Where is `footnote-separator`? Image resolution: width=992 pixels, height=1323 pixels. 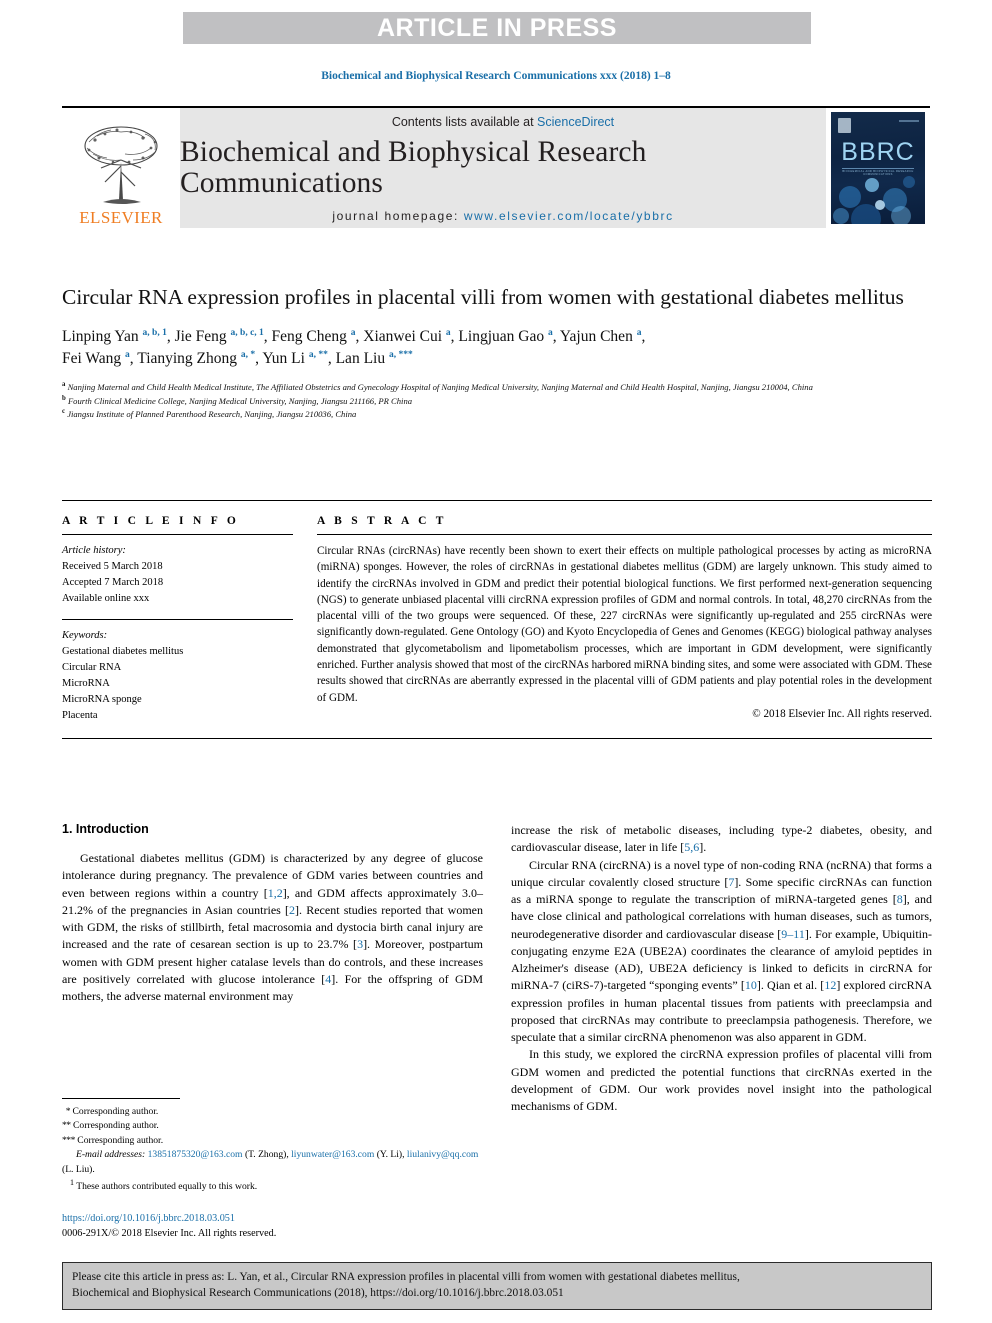
footnote-separator is located at coordinates (121, 1098).